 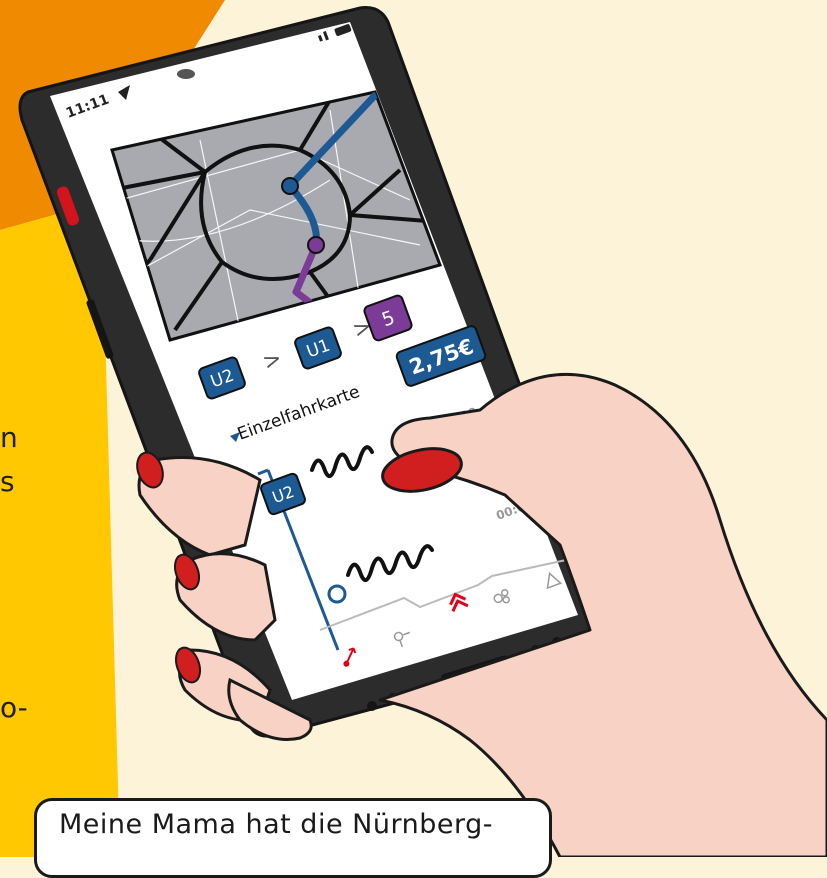 I want to click on front-camera, so click(x=186, y=74).